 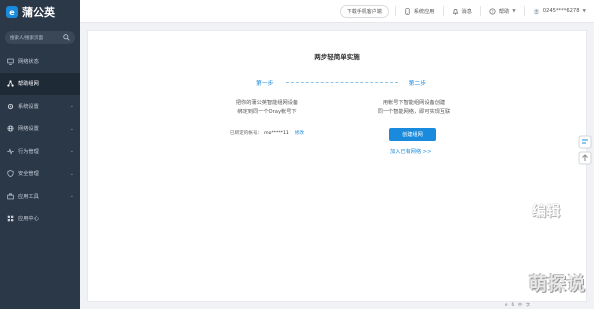 I want to click on sidebar-search-input: 搜索人/搜索页面, so click(x=40, y=37).